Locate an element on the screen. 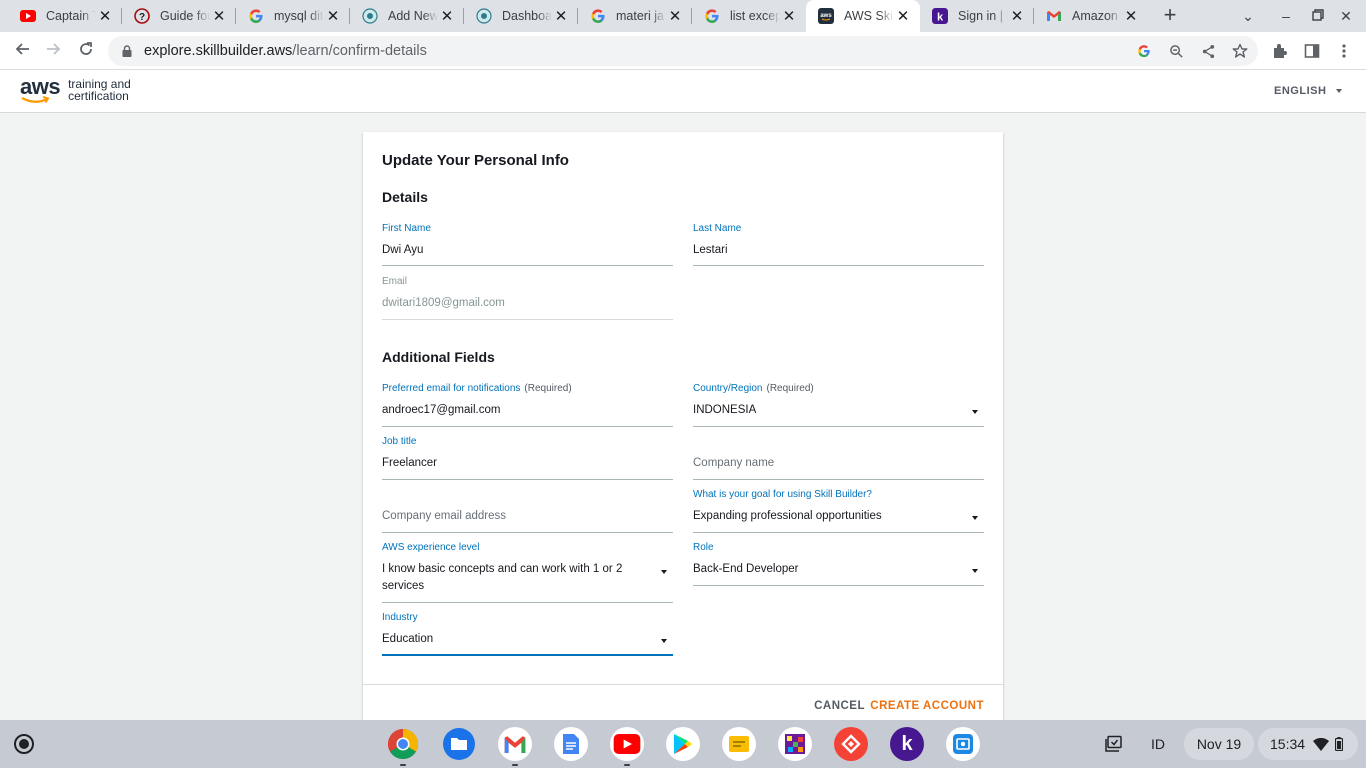 The height and width of the screenshot is (768, 1366). tab-guide: ? Guide for ✕ is located at coordinates (179, 16).